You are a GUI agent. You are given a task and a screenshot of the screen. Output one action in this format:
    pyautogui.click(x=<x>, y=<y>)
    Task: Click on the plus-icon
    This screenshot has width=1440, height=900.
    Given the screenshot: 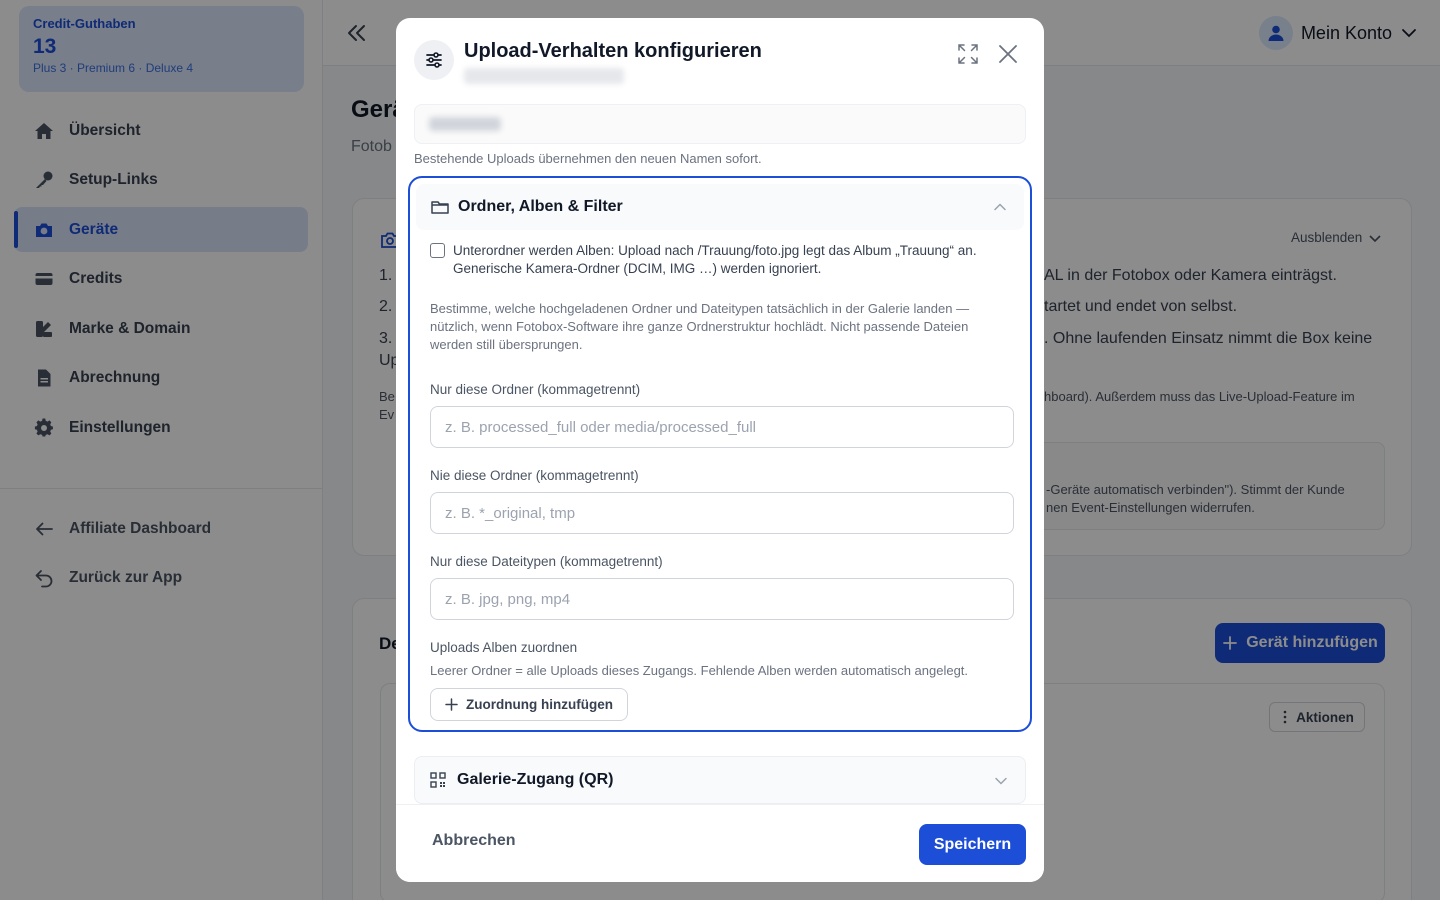 What is the action you would take?
    pyautogui.click(x=451, y=704)
    